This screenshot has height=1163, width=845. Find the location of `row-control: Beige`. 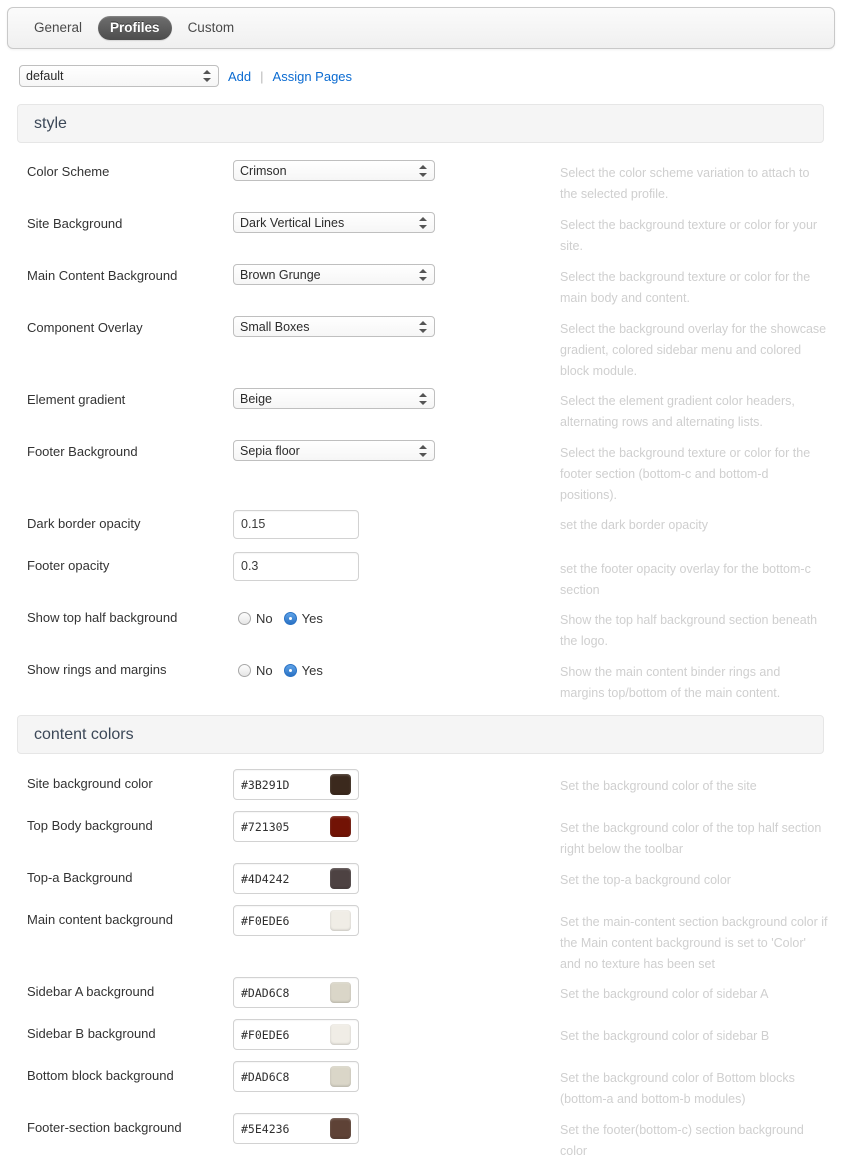

row-control: Beige is located at coordinates (334, 398).